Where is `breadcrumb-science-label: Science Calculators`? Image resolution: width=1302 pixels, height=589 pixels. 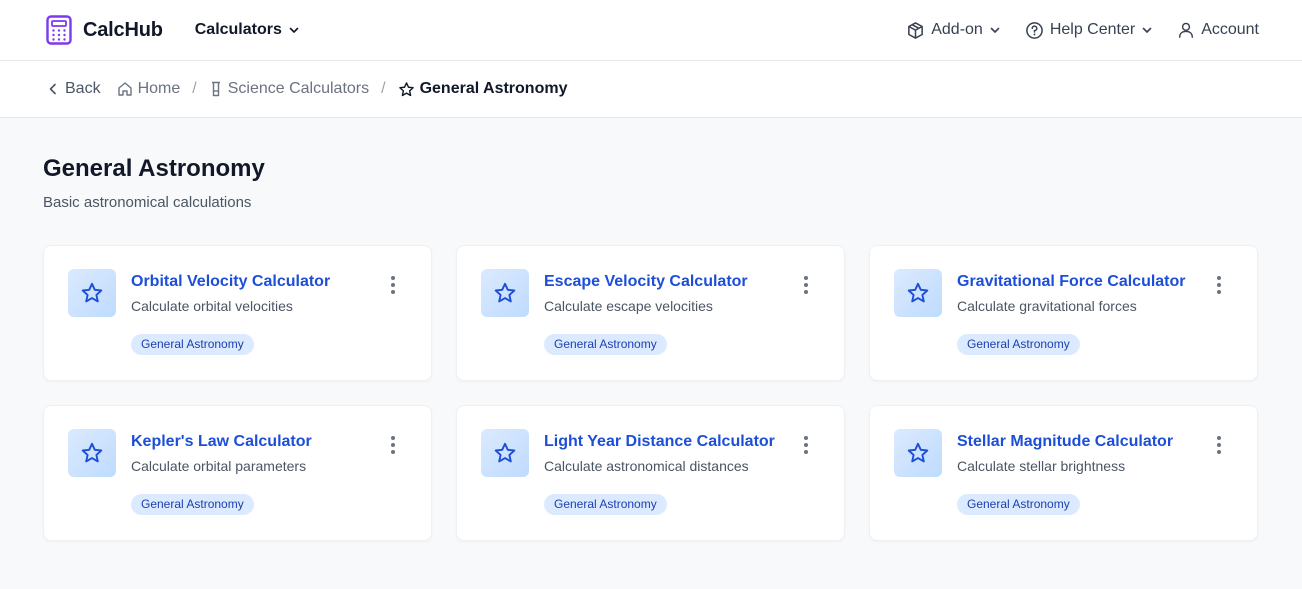 breadcrumb-science-label: Science Calculators is located at coordinates (298, 88).